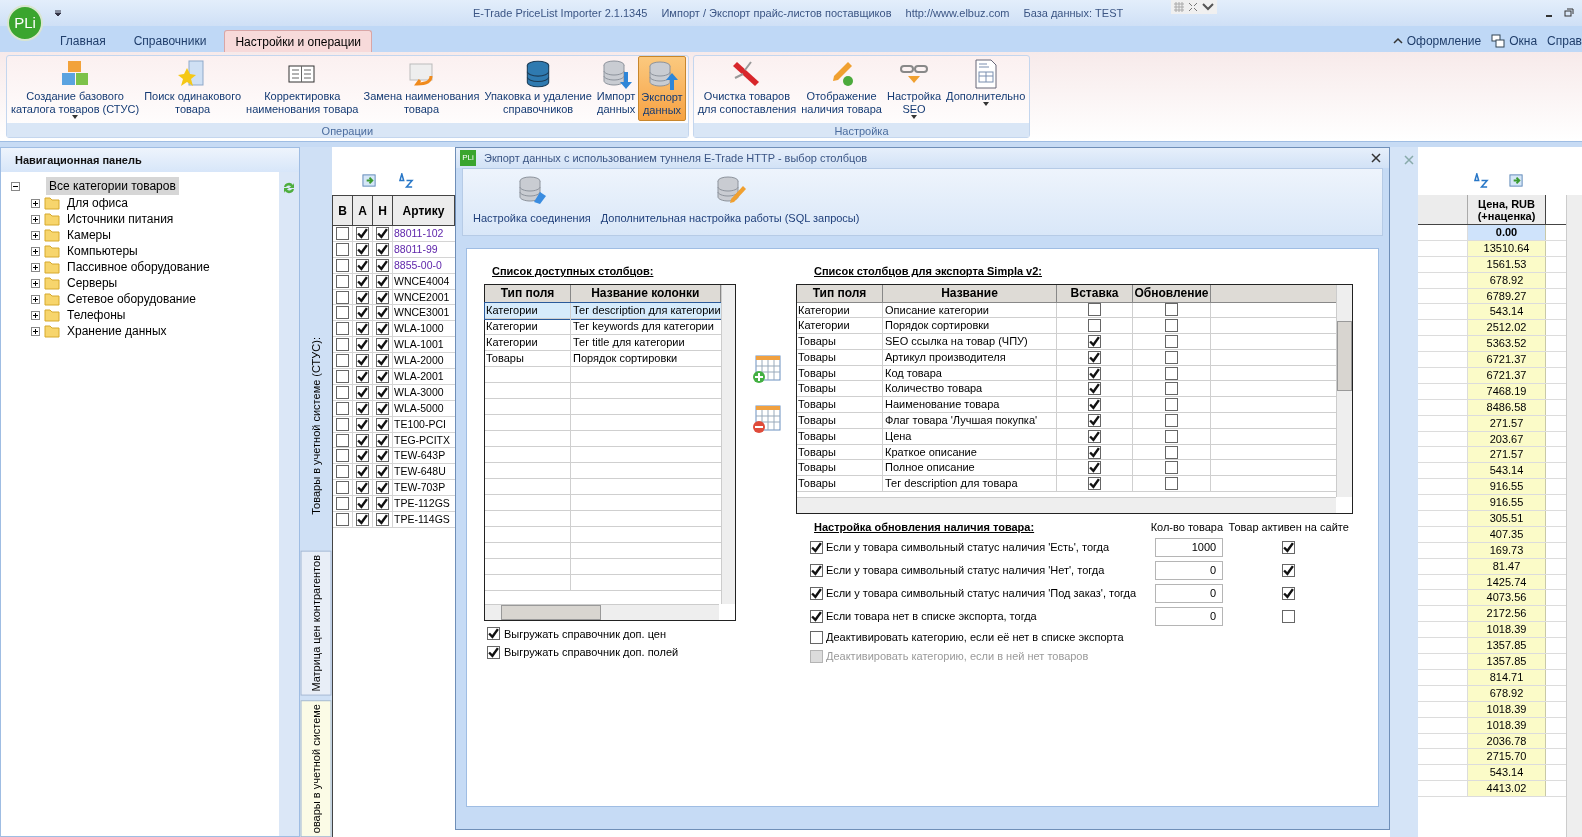 The height and width of the screenshot is (837, 1582). I want to click on column-header: А, so click(363, 210).